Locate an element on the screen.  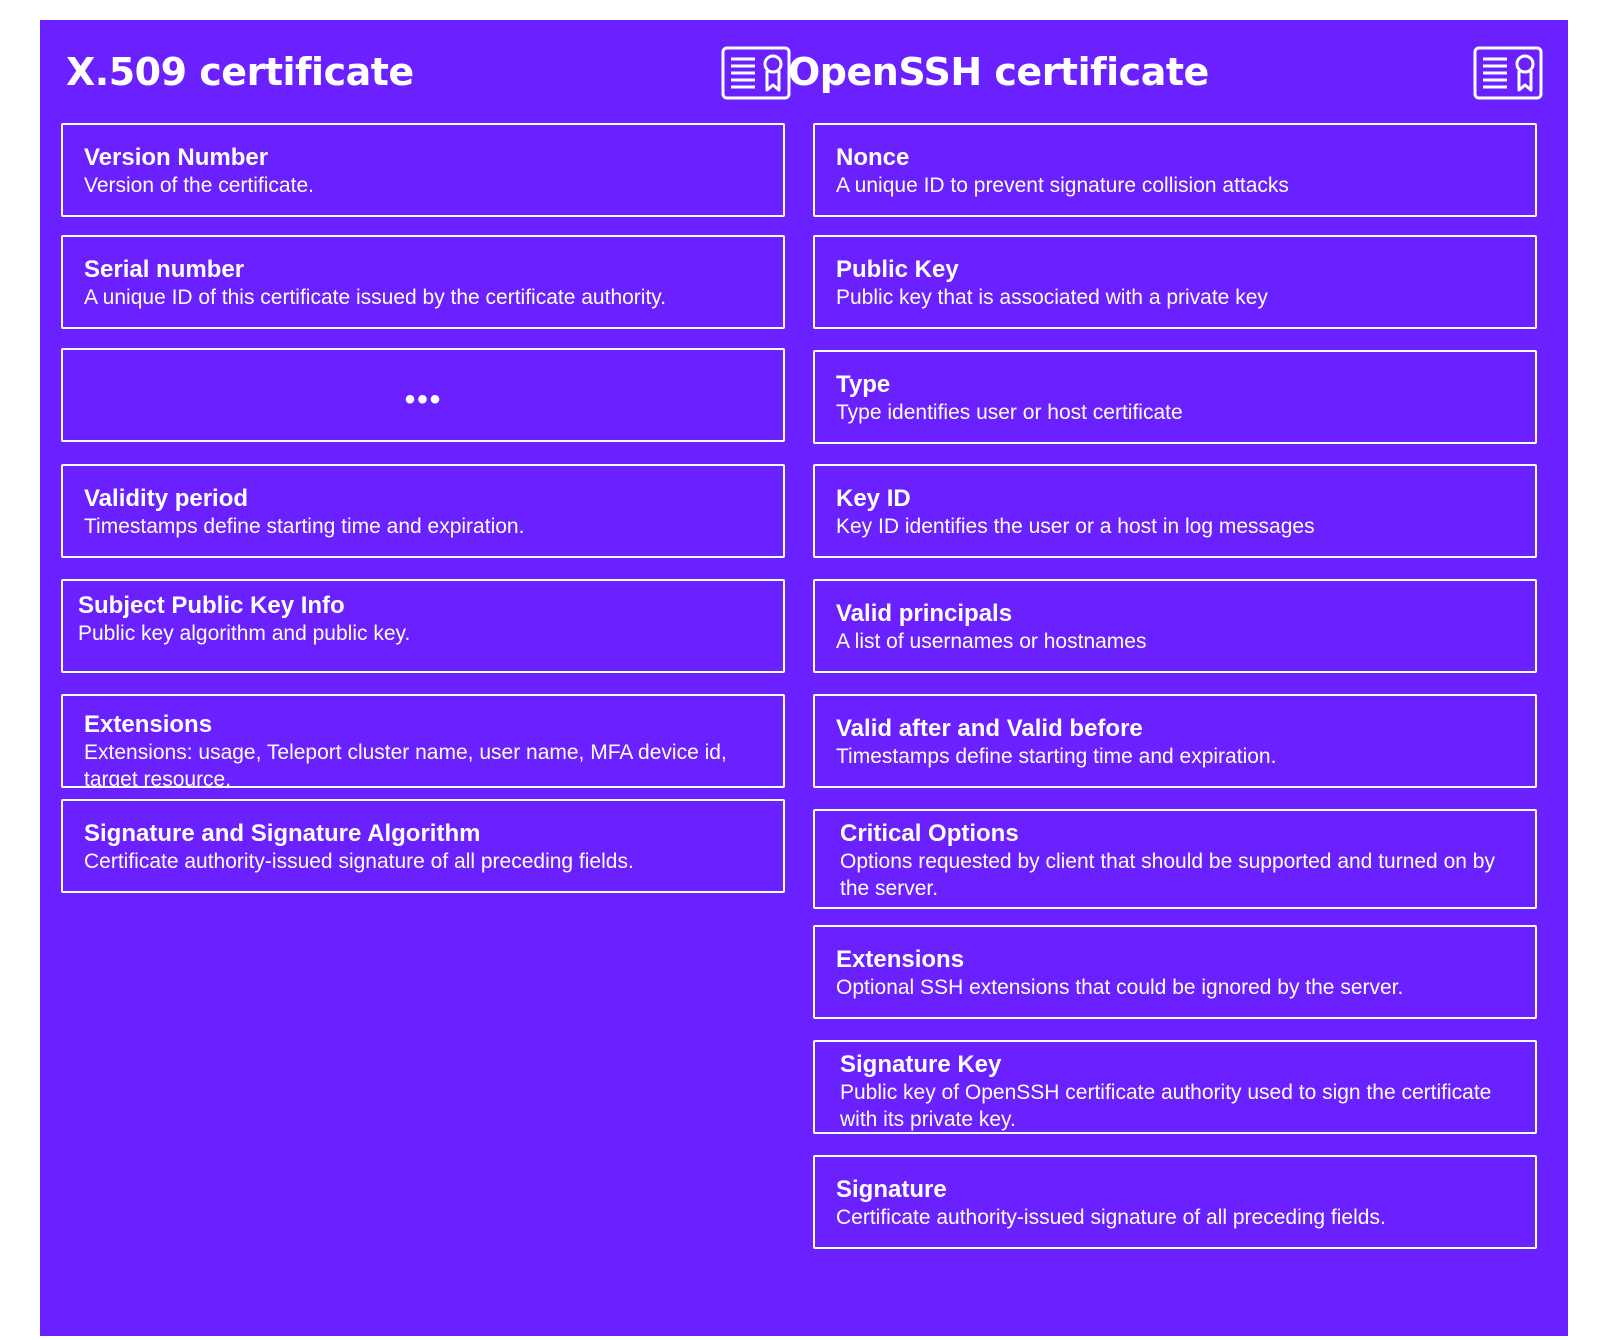
x509-title: X.509 certificate is located at coordinates (240, 72).